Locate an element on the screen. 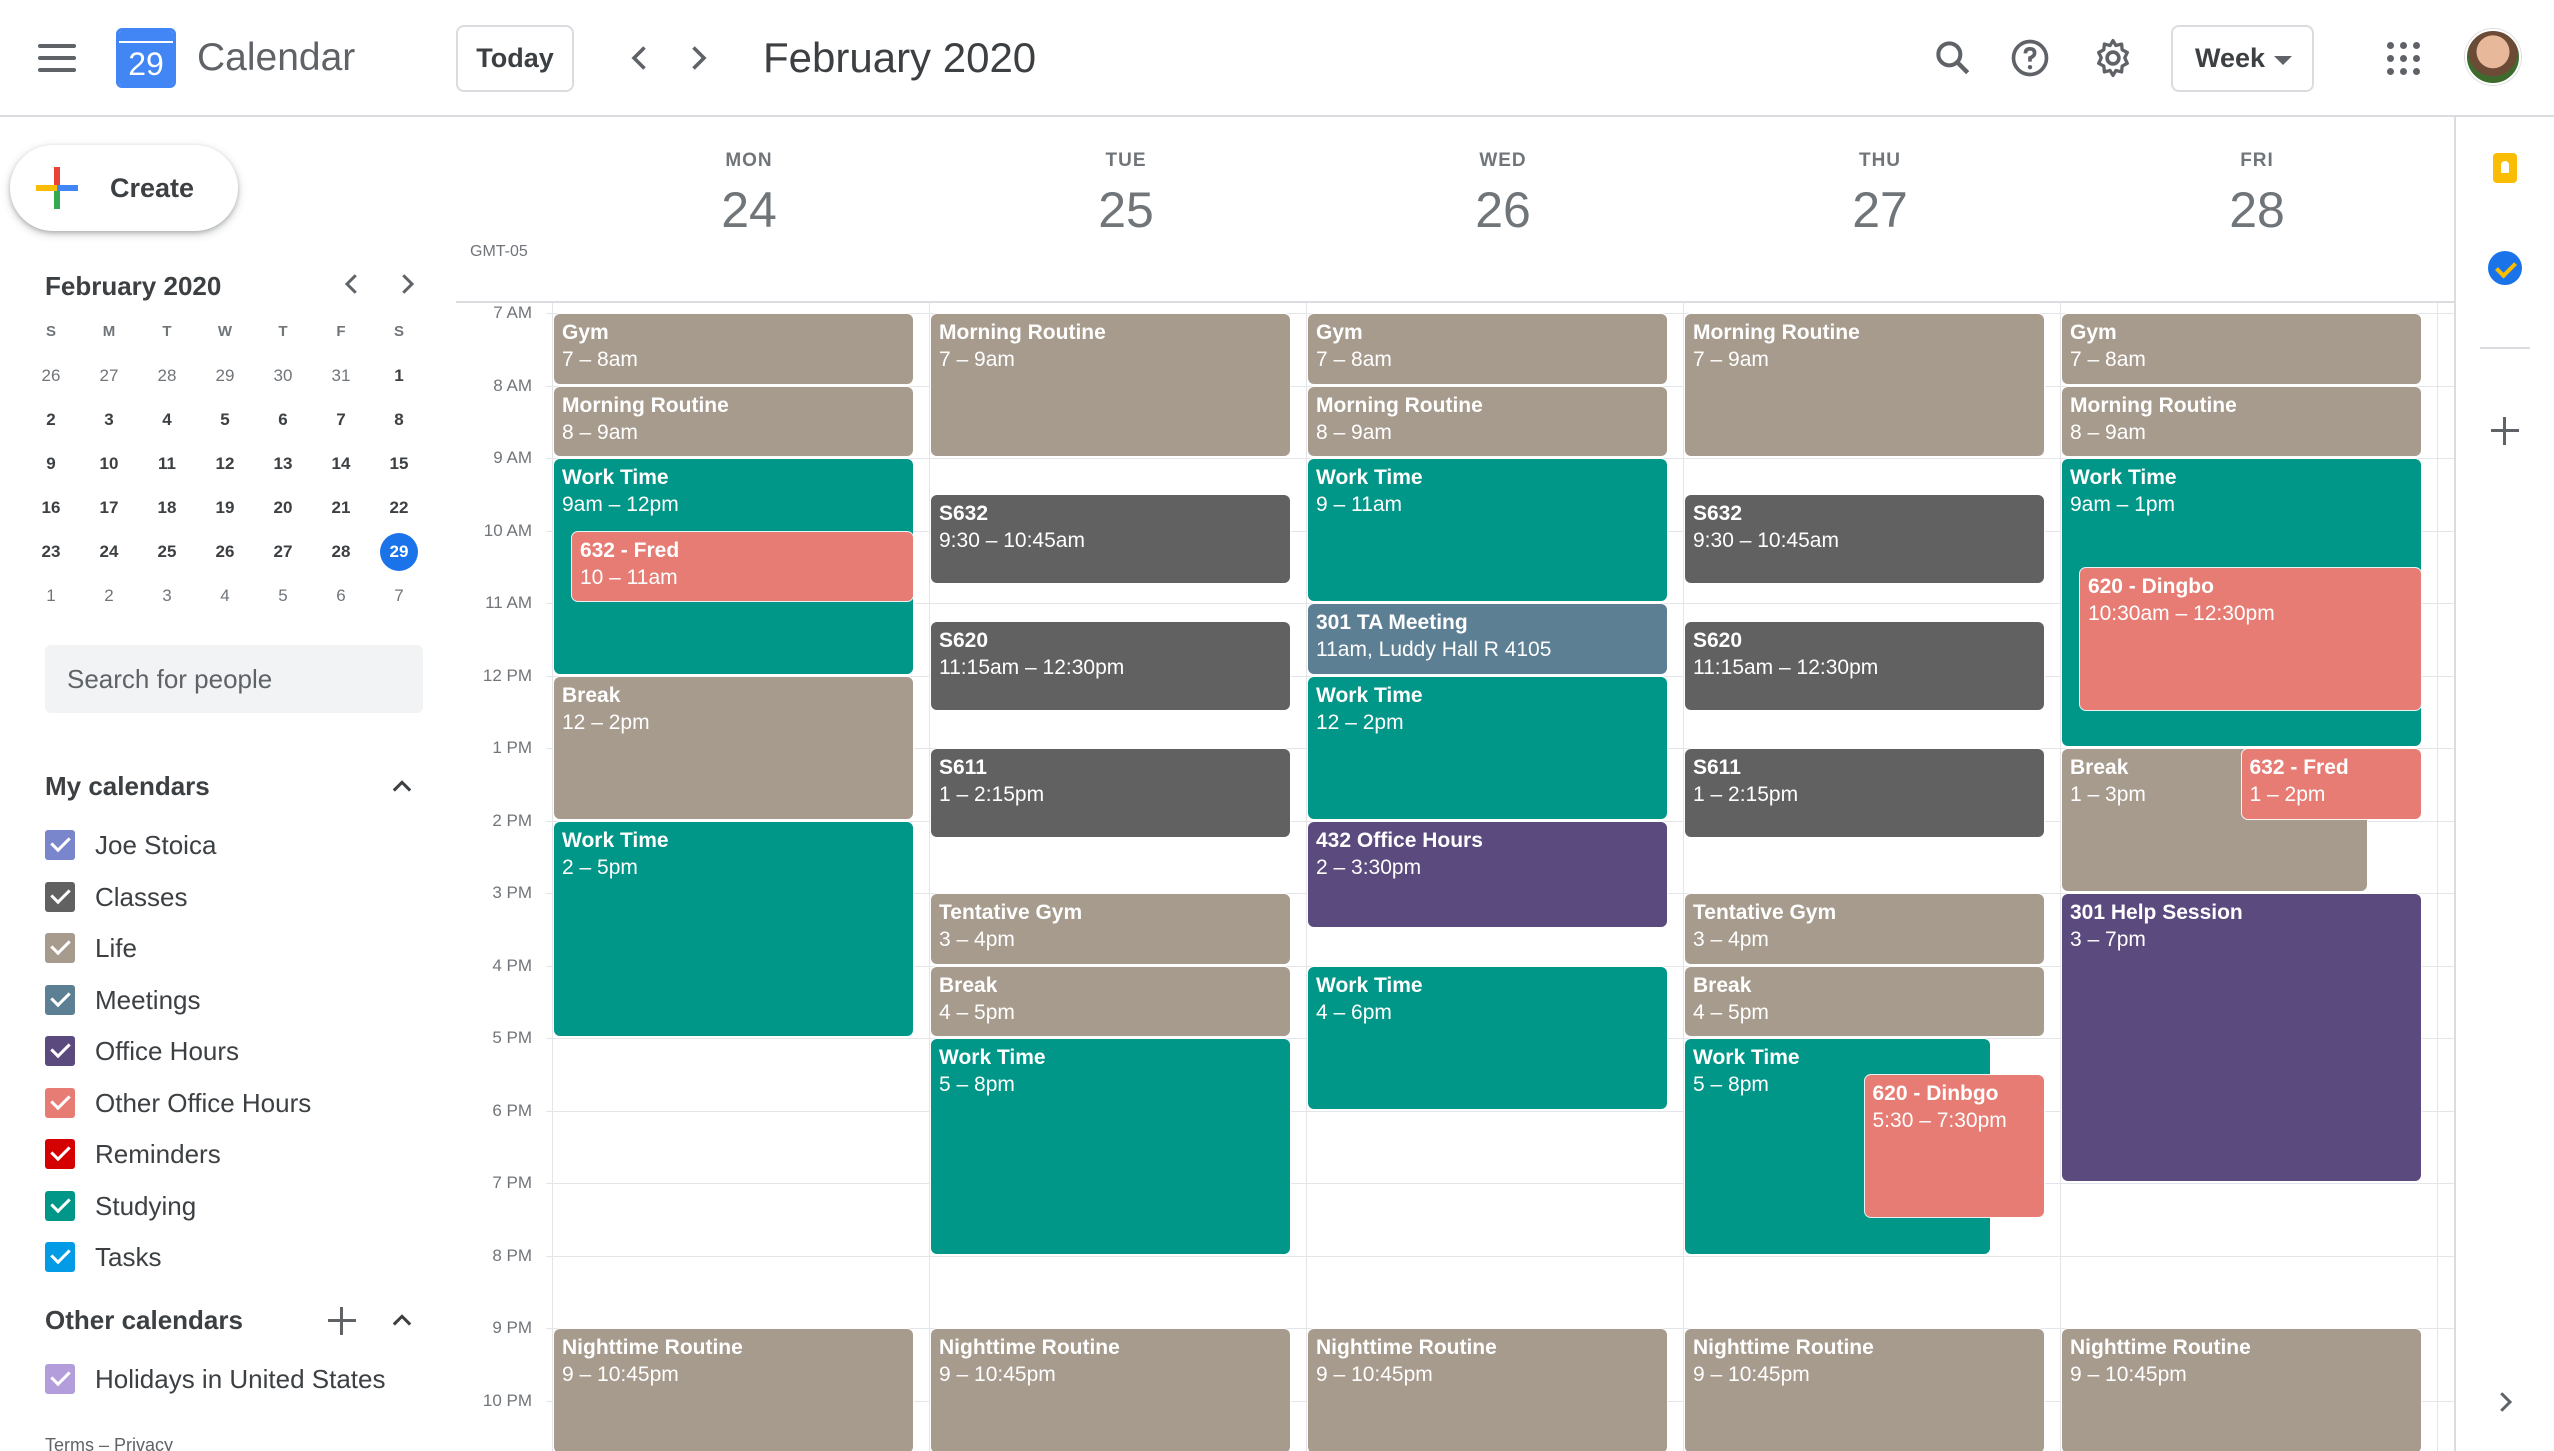 The width and height of the screenshot is (2554, 1451). my-calendar-item: Tasks is located at coordinates (235, 1257).